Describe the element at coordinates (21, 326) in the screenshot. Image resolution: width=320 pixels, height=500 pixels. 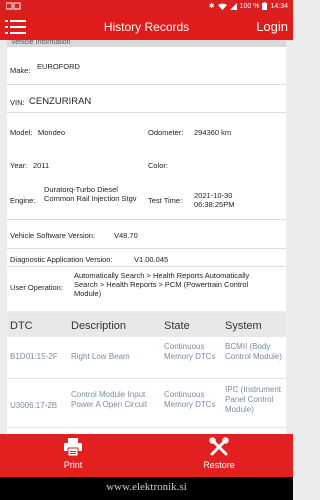
I see `column-header-dtc: DTC` at that location.